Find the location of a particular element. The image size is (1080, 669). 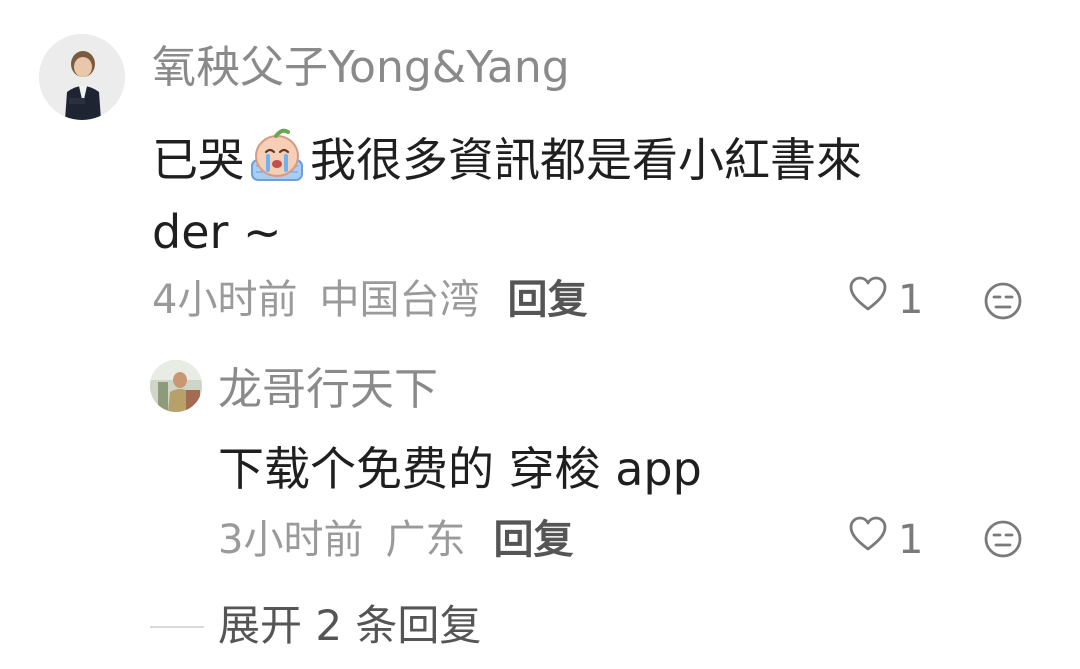

avatar is located at coordinates (82, 77).